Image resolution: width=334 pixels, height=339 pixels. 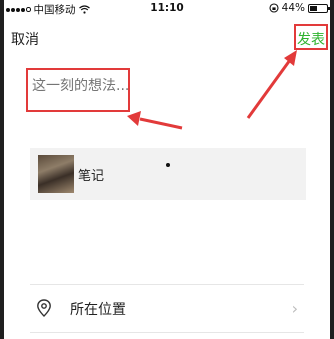 What do you see at coordinates (168, 165) in the screenshot?
I see `touch-dot` at bounding box center [168, 165].